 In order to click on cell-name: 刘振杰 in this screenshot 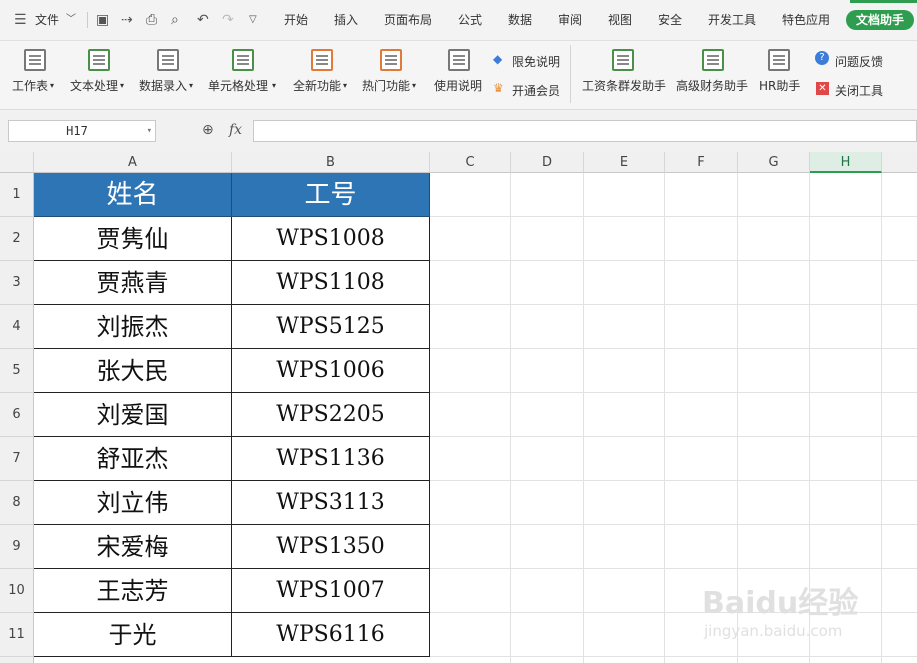, I will do `click(133, 327)`.